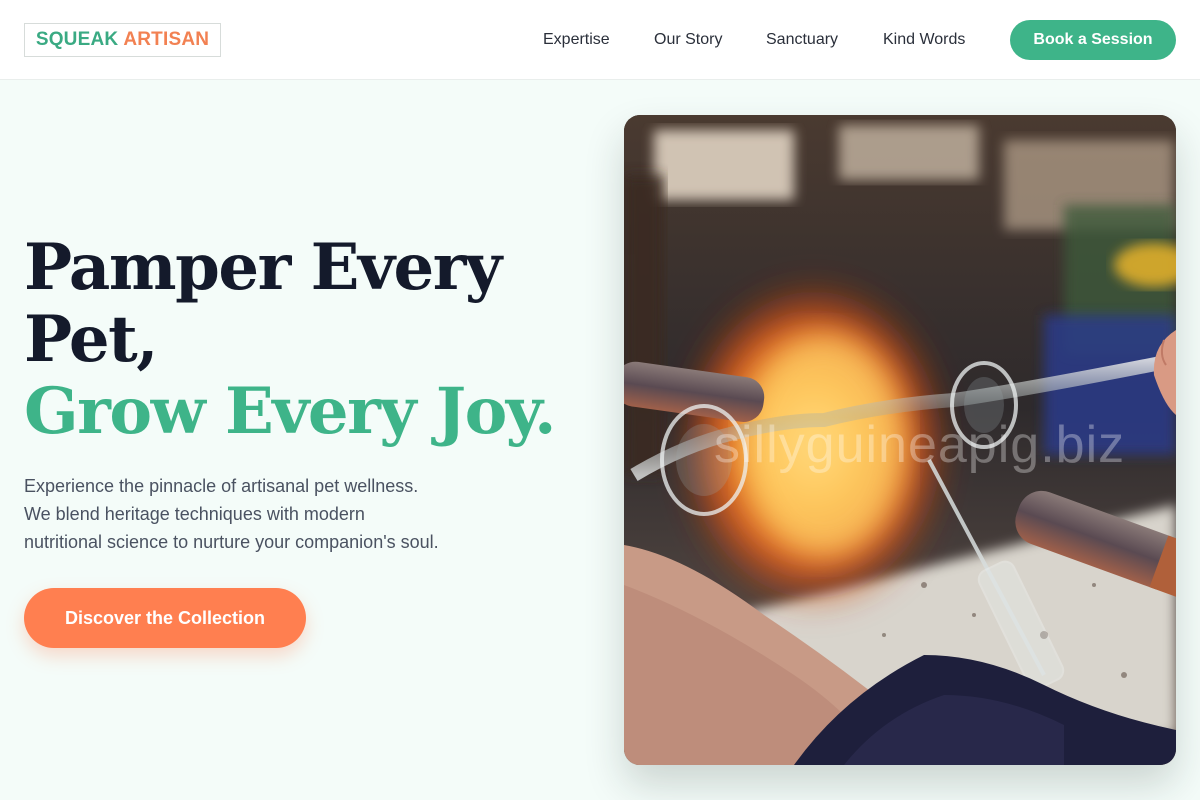 This screenshot has height=800, width=1200. I want to click on intro-line-2: We blend heritage techniques with modern, so click(194, 514).